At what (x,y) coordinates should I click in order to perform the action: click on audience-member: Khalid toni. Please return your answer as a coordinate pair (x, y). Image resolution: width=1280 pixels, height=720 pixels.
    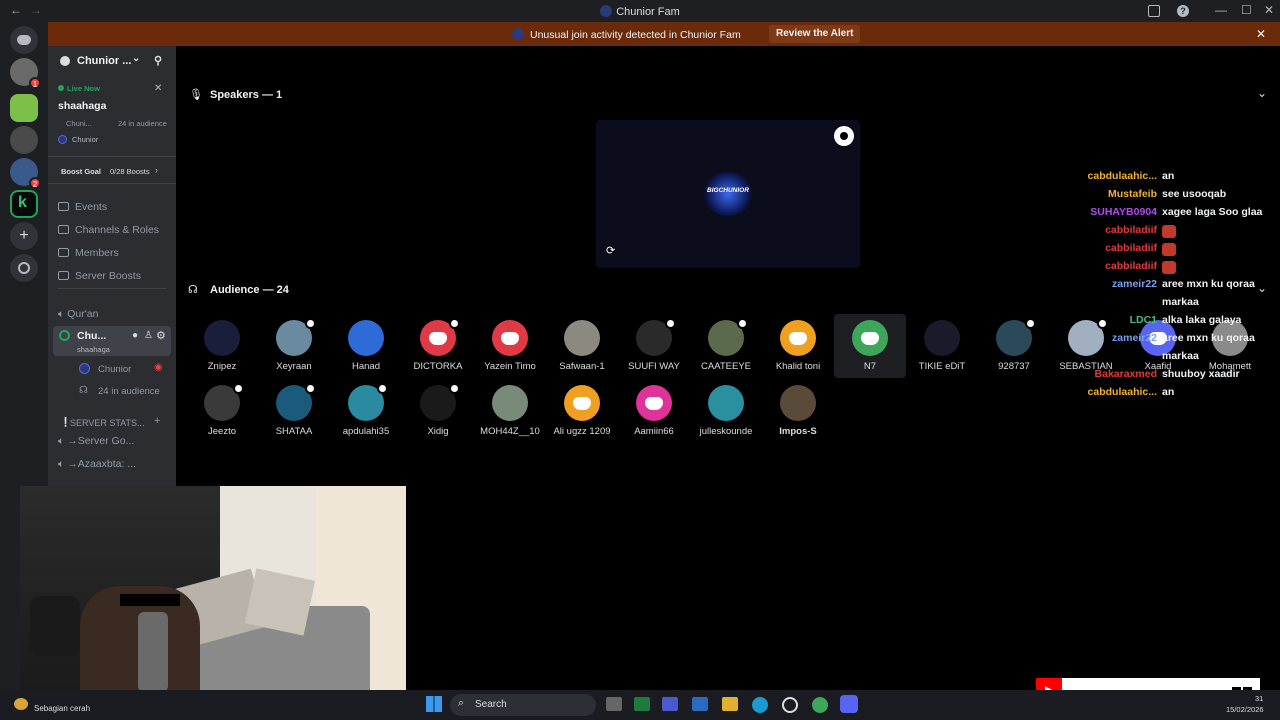
    Looking at the image, I should click on (798, 346).